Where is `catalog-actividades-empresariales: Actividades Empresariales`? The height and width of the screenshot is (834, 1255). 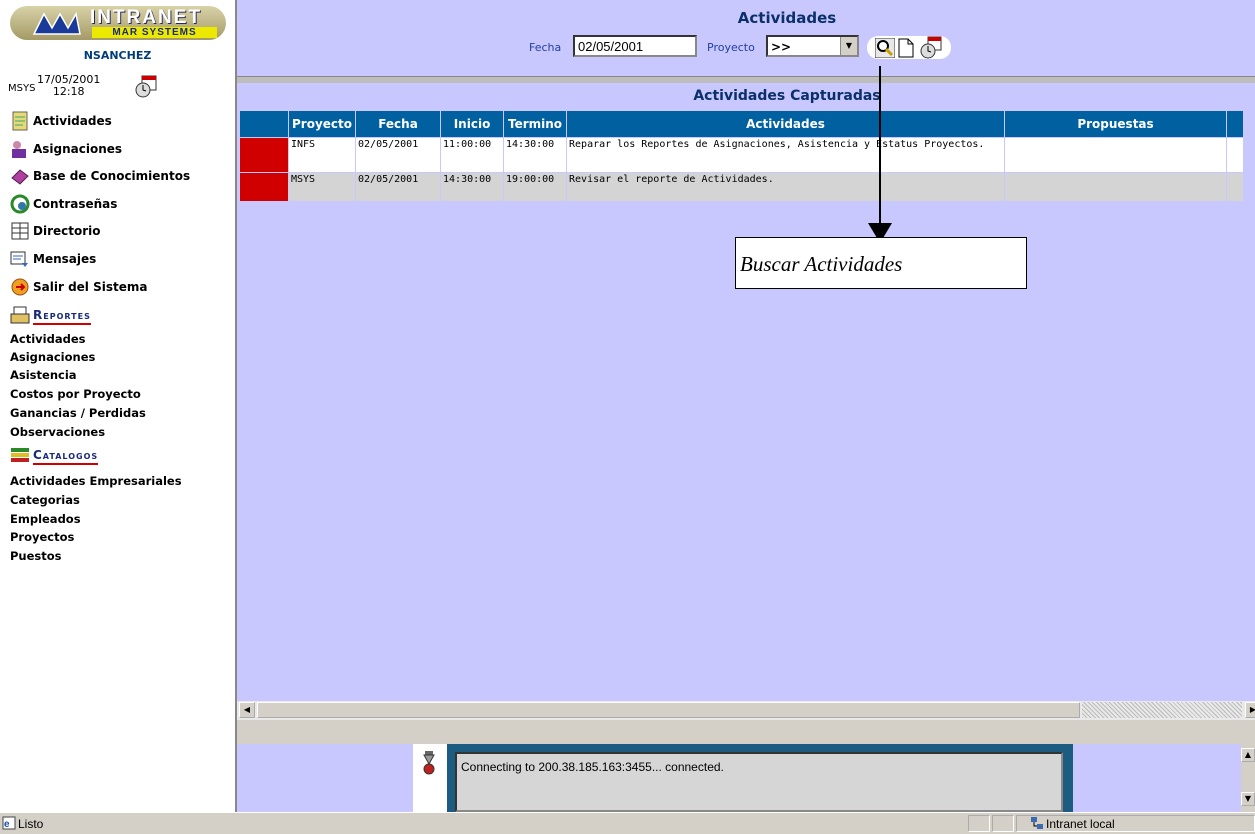
catalog-actividades-empresariales: Actividades Empresariales is located at coordinates (96, 481).